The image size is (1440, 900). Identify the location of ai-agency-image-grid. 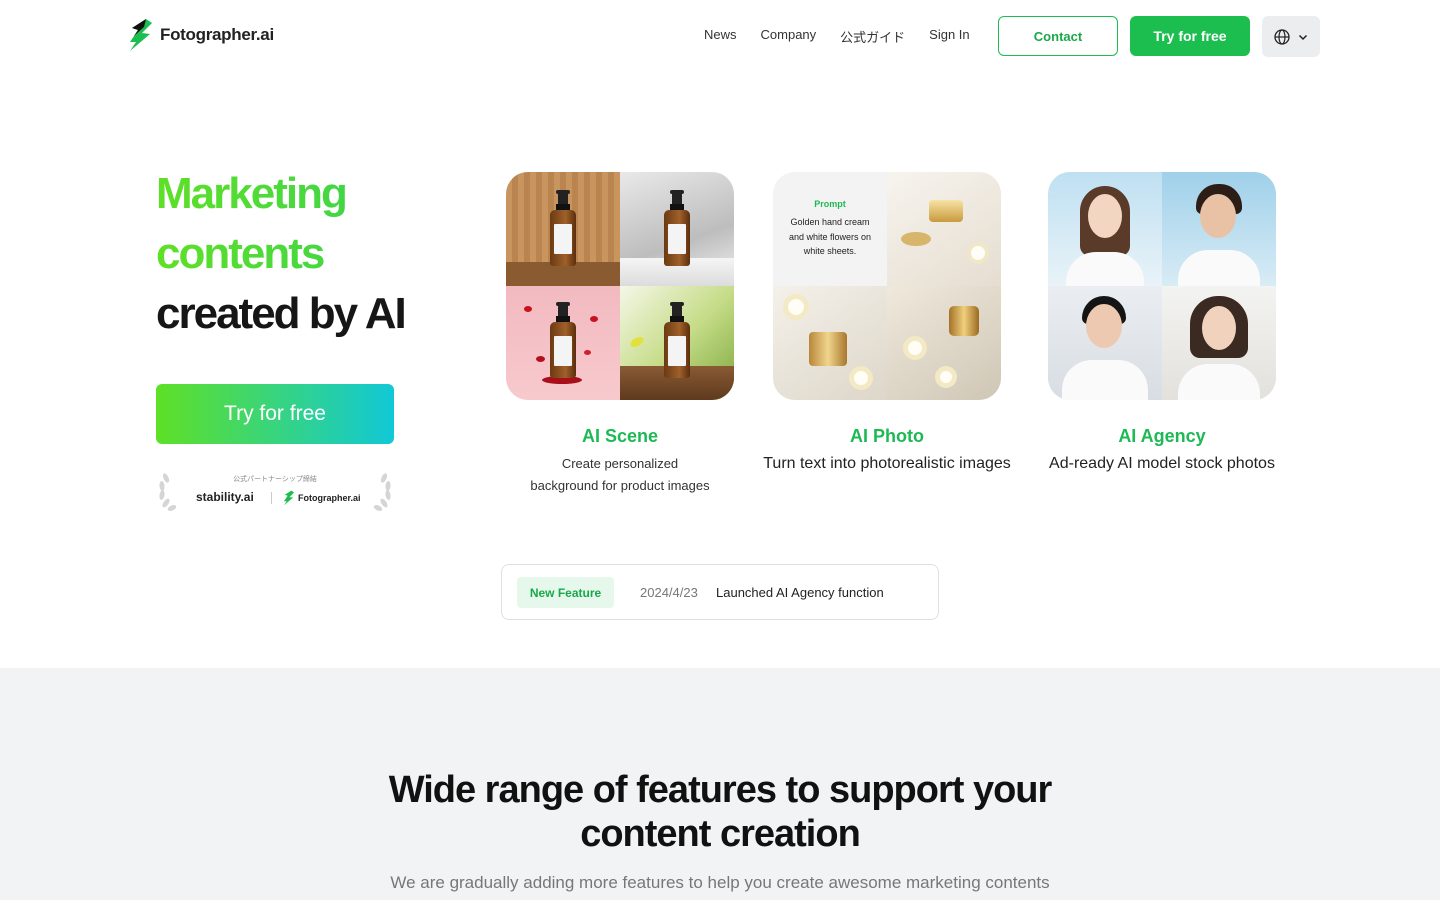
(1162, 286).